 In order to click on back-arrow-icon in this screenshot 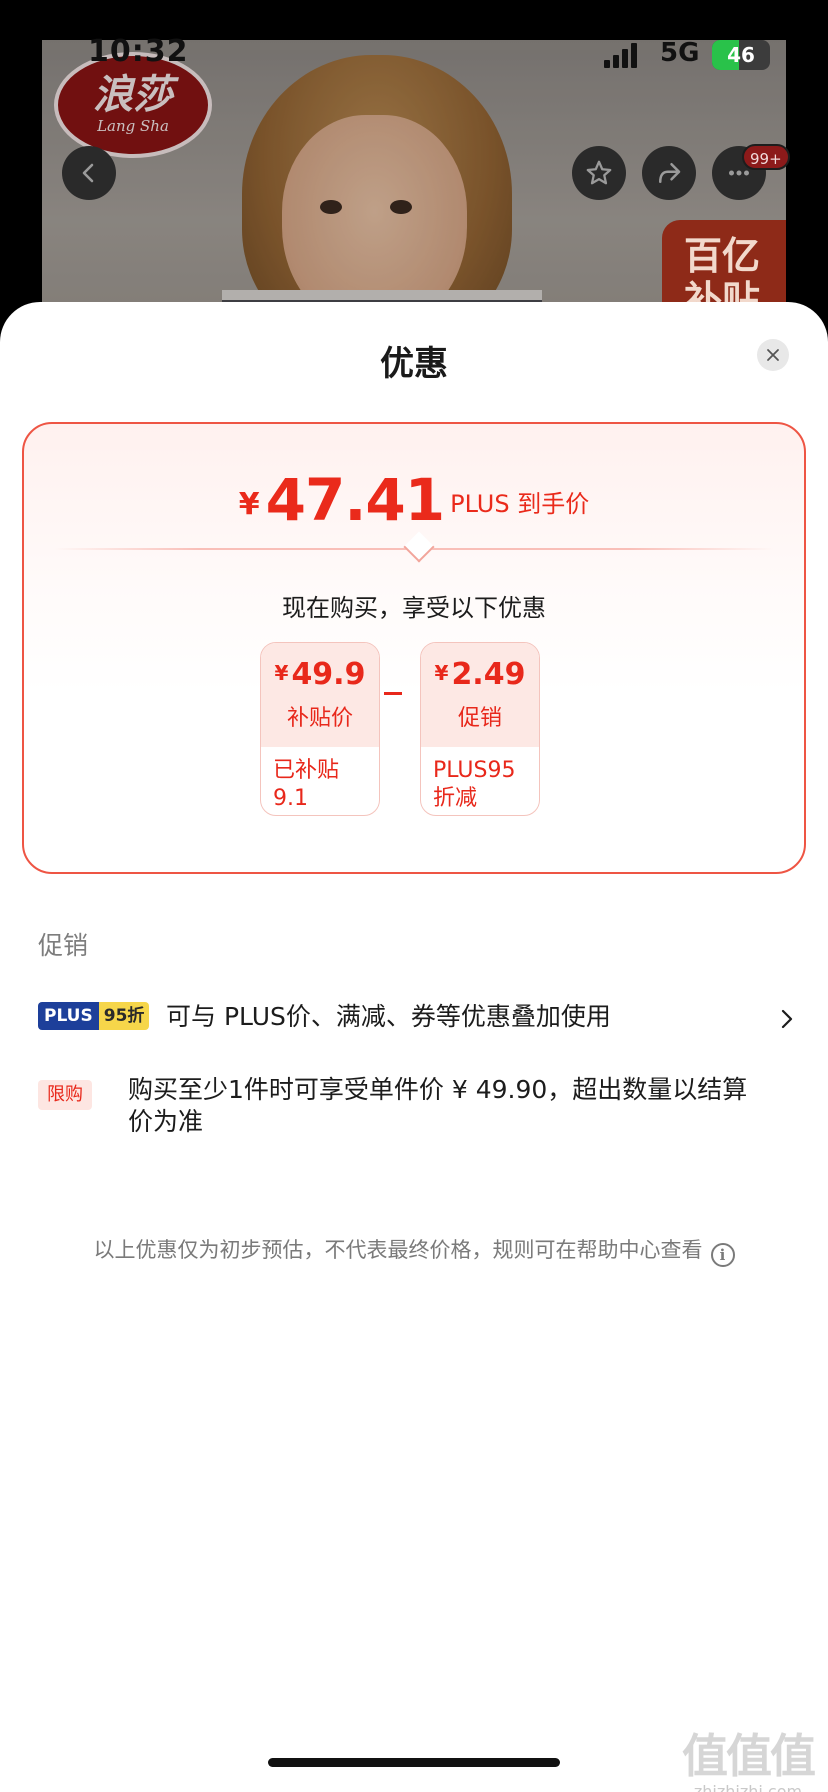, I will do `click(88, 173)`.